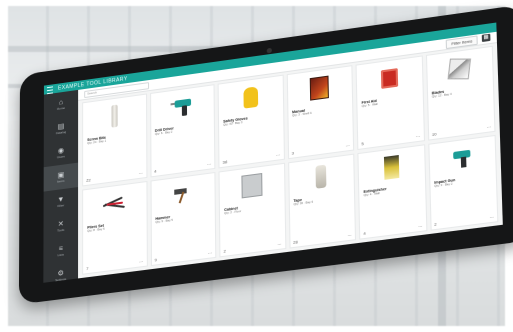 This screenshot has width=513, height=332. I want to click on item-card: Impact Gun Qty: 3 · Bay 2 2 ⋯, so click(463, 183).